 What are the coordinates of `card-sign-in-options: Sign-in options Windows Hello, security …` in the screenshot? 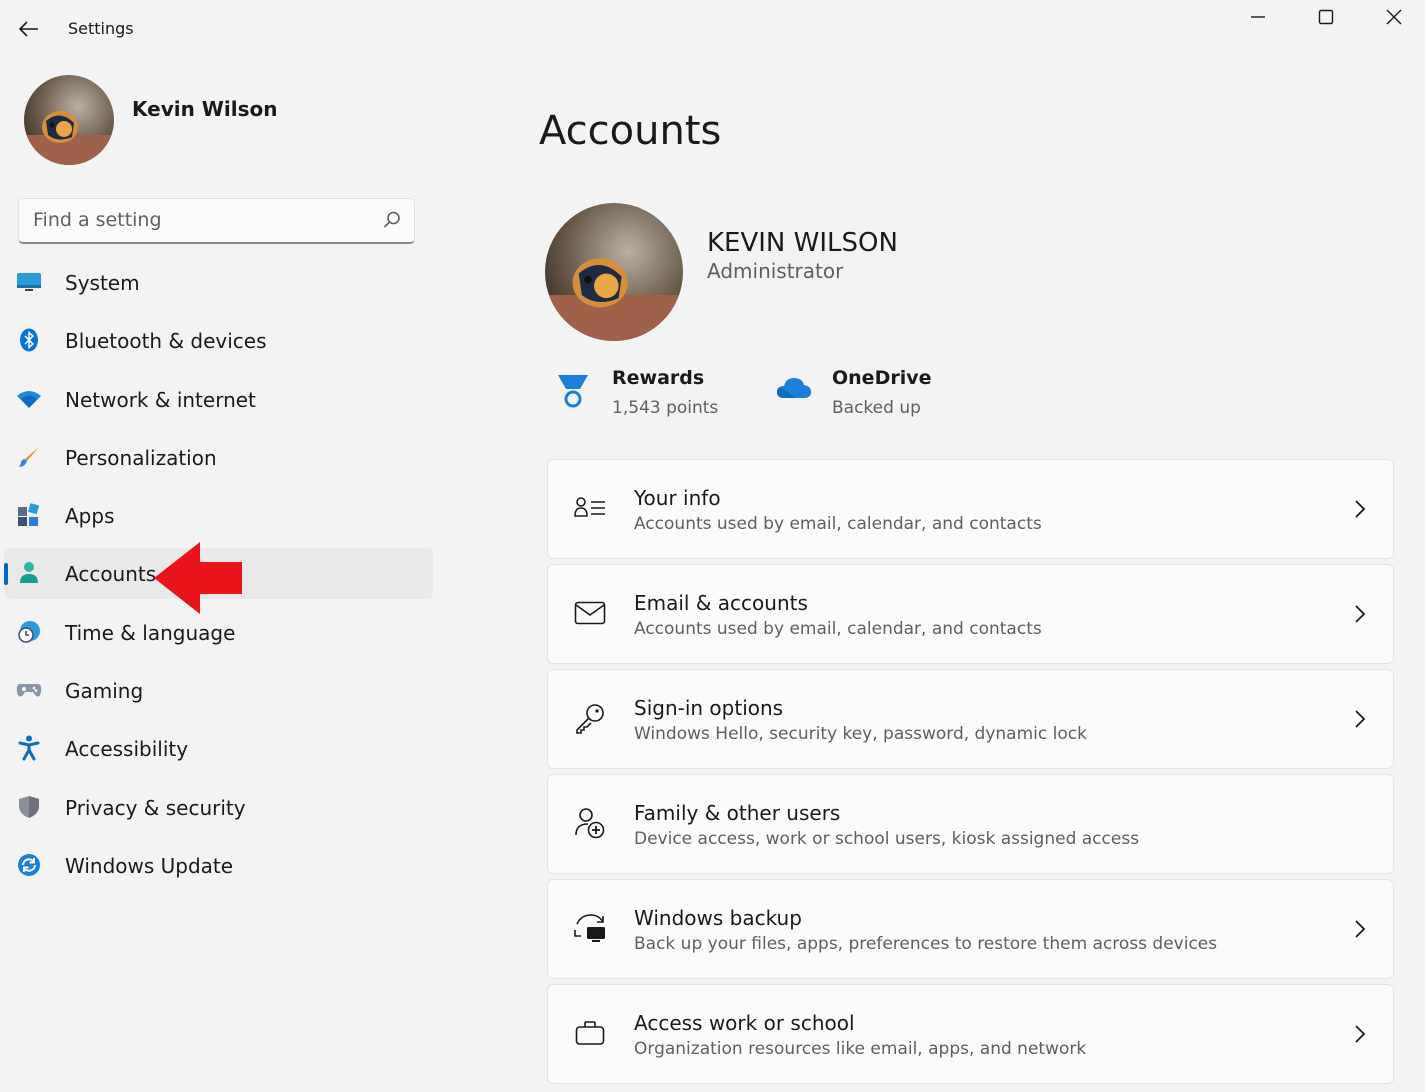 It's located at (970, 719).